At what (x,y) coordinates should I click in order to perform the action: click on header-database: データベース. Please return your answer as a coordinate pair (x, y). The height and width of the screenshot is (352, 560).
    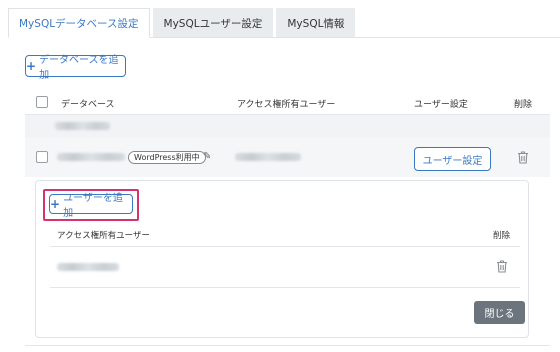
    Looking at the image, I should click on (88, 105).